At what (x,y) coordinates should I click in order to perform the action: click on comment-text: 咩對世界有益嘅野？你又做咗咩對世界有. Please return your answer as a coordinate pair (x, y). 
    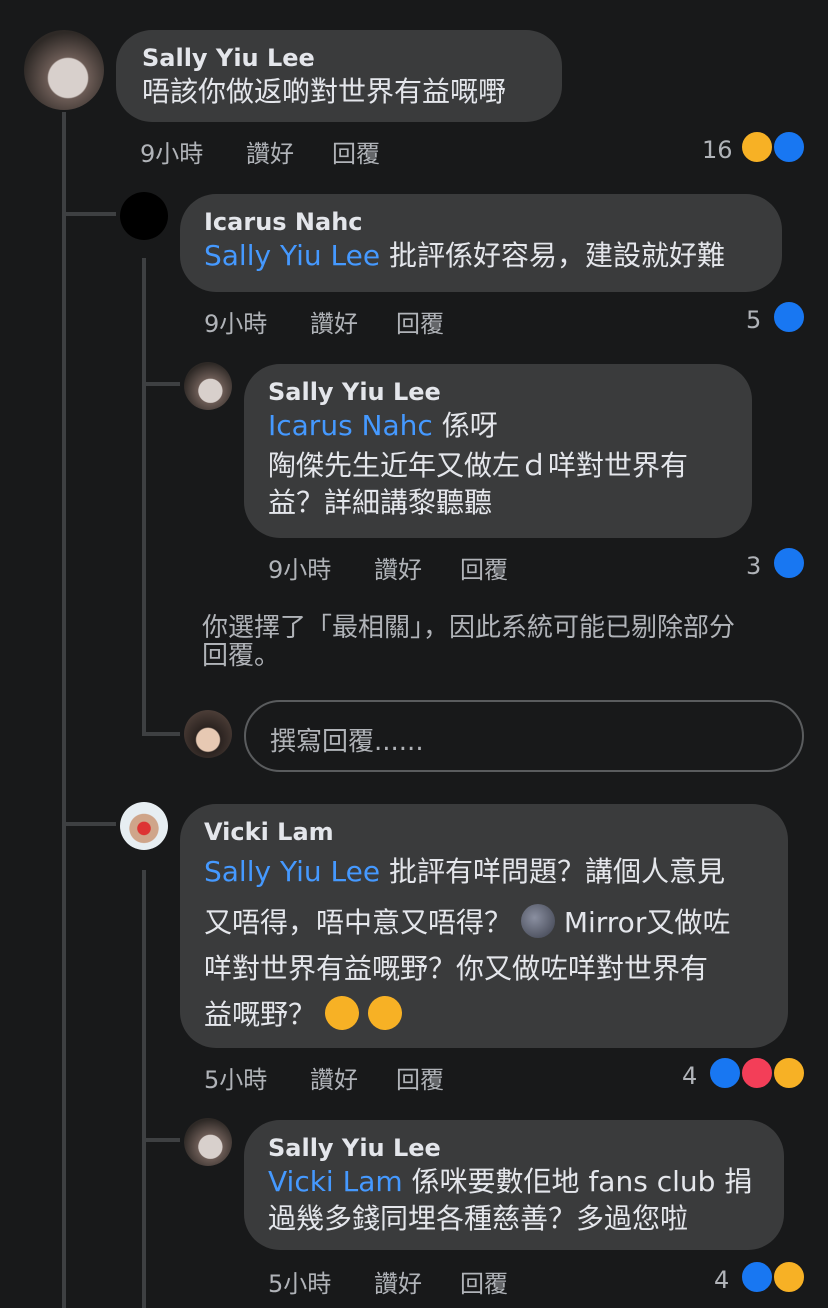
    Looking at the image, I should click on (456, 968).